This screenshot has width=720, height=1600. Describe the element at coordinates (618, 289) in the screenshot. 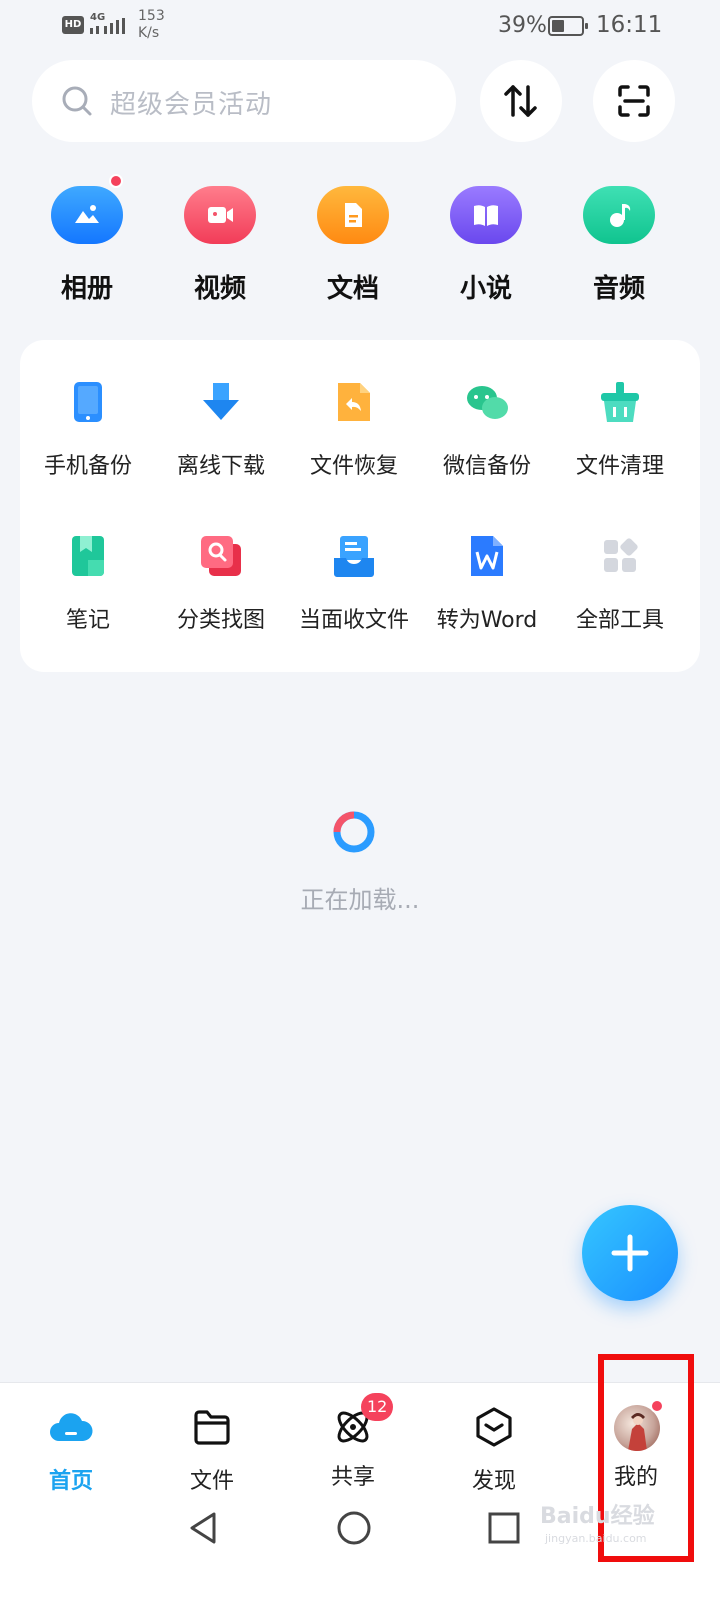

I see `category-label: 音频` at that location.